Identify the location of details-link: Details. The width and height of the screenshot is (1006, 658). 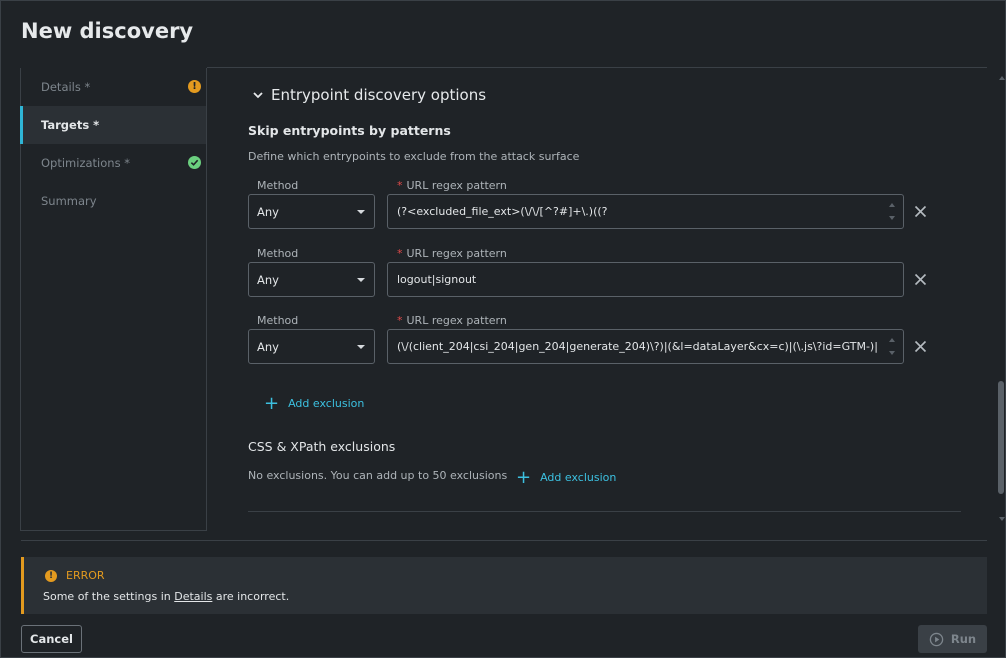
(193, 596).